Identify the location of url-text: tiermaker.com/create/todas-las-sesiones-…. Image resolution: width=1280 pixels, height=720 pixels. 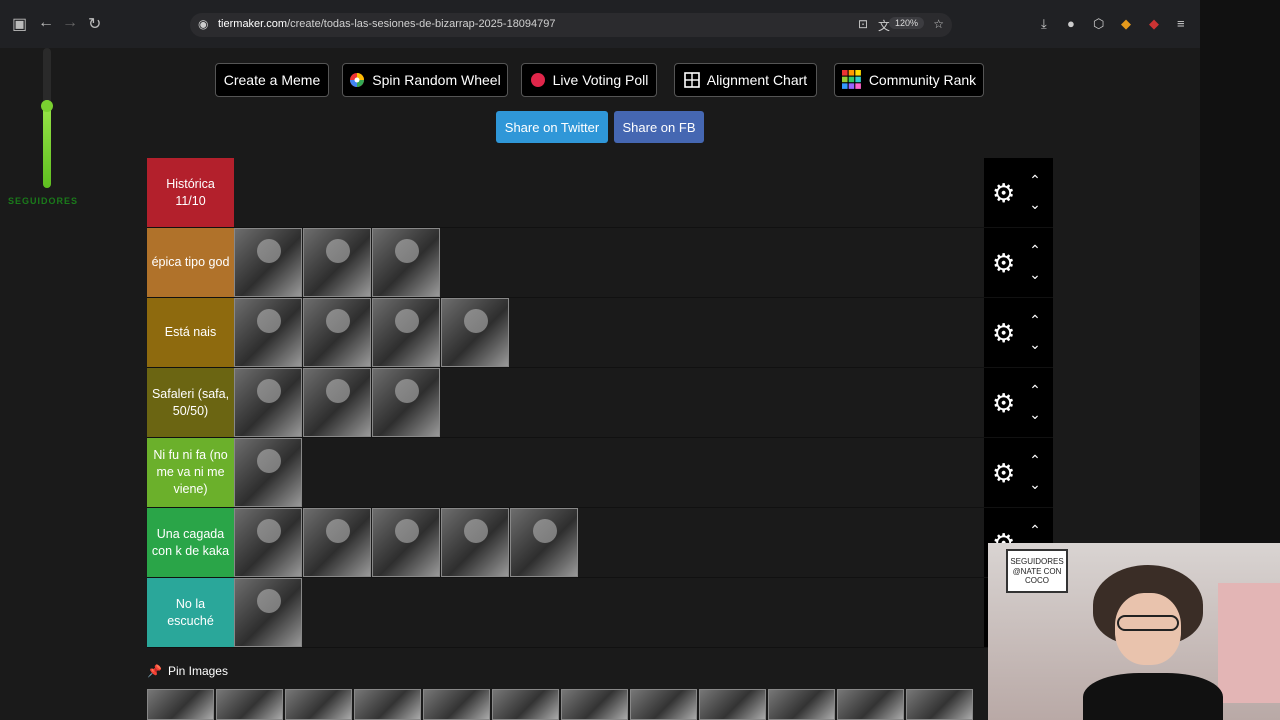
(387, 24).